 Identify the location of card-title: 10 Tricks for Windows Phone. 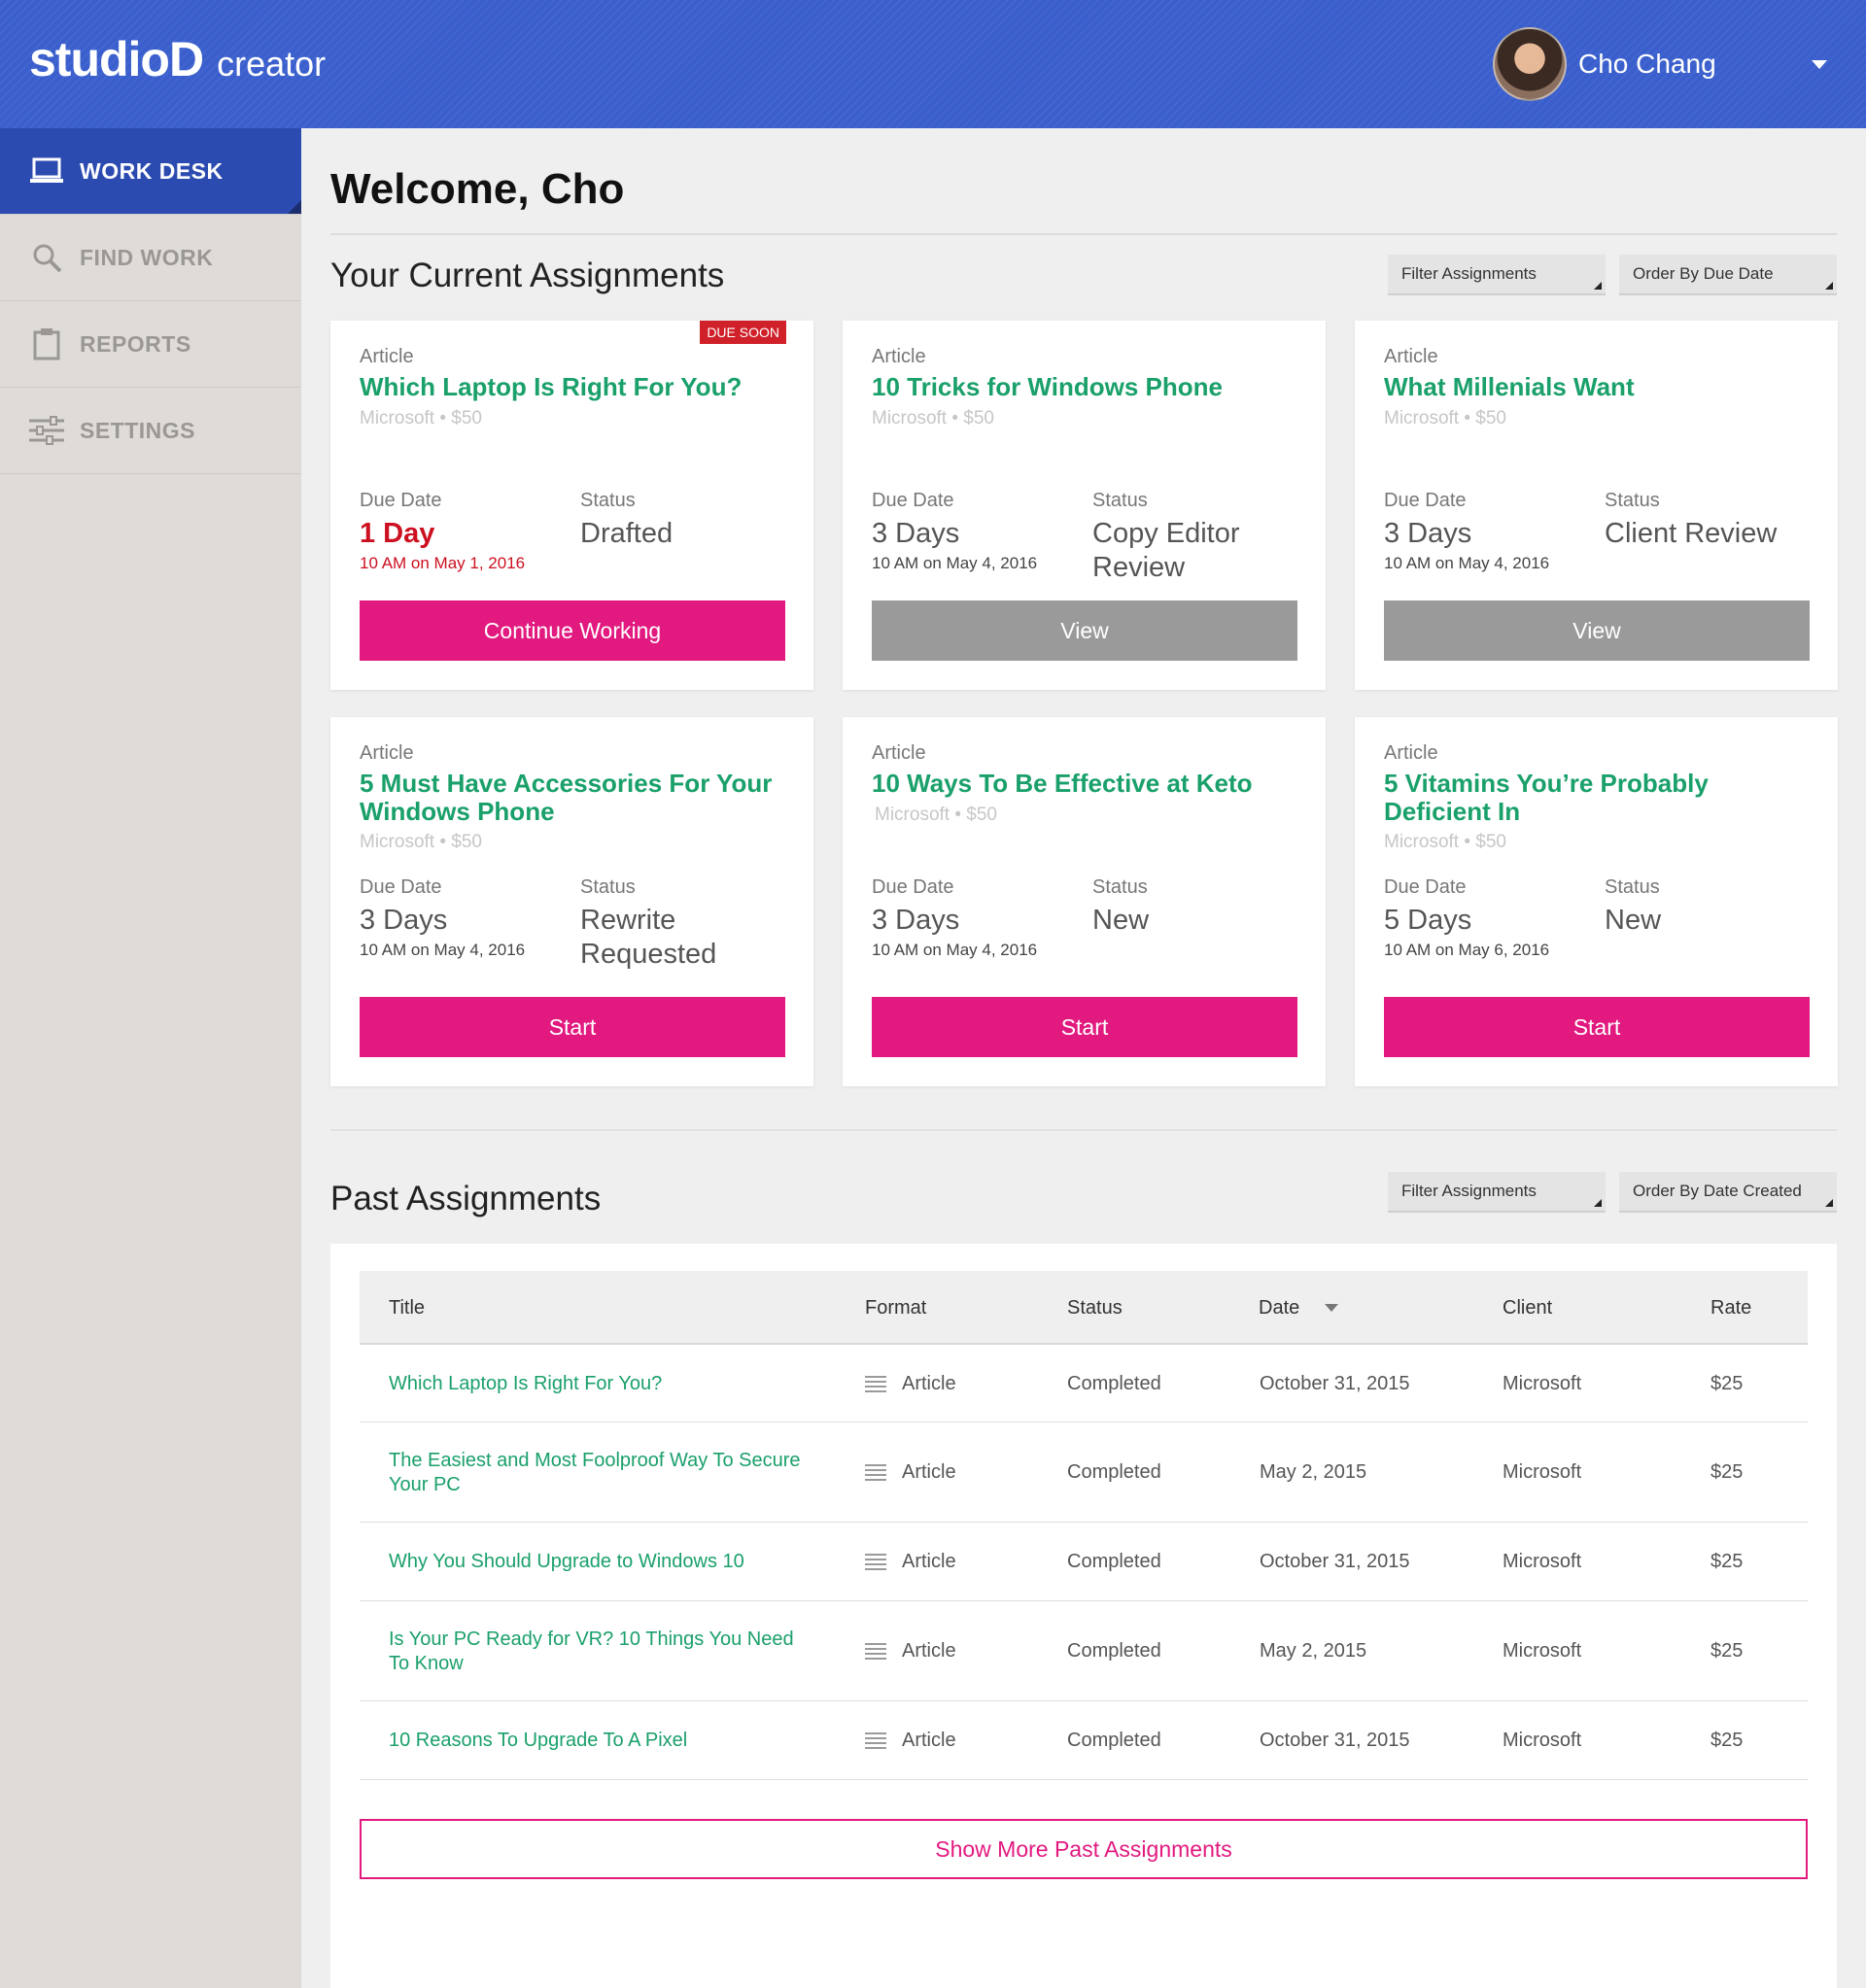
(1085, 387).